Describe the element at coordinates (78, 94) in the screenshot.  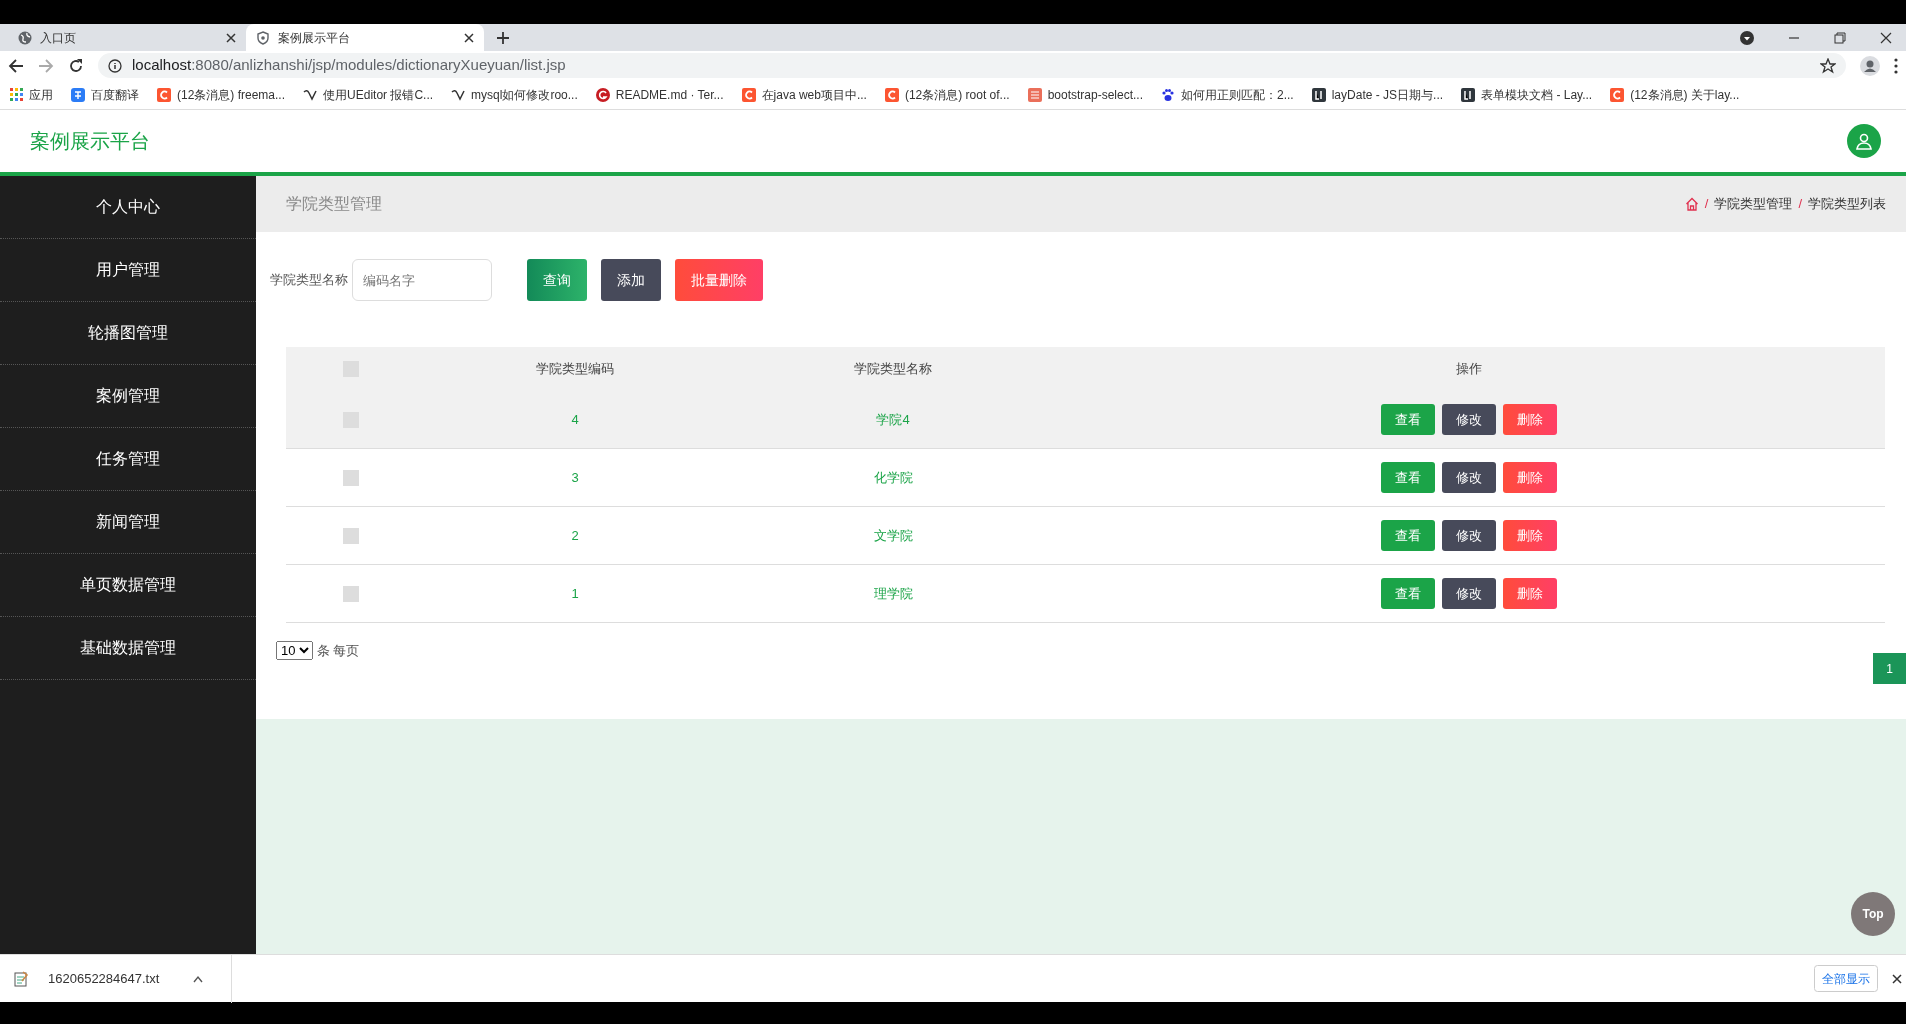
I see `translate-icon` at that location.